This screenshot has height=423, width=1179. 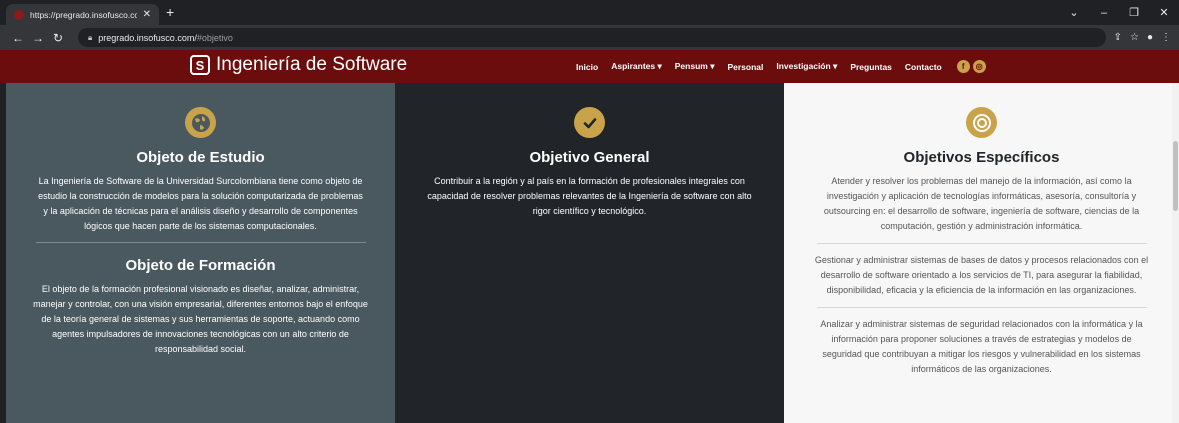 I want to click on close-window-icon: ✕, so click(x=1164, y=12).